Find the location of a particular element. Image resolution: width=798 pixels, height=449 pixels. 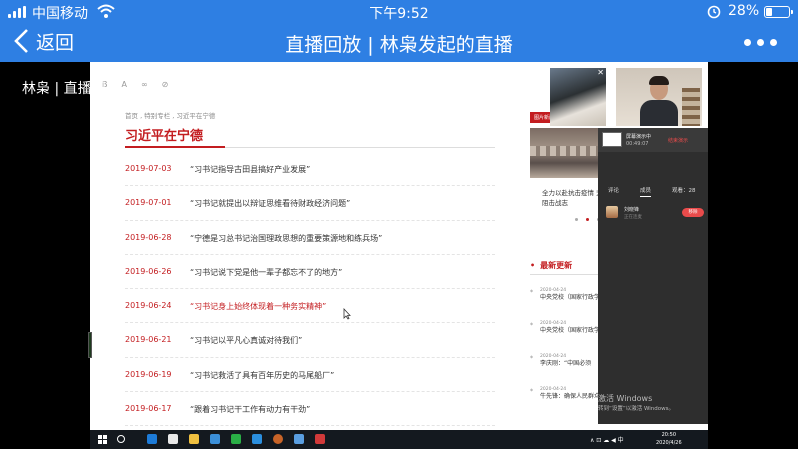

member-status: 正在连麦 is located at coordinates (633, 217).